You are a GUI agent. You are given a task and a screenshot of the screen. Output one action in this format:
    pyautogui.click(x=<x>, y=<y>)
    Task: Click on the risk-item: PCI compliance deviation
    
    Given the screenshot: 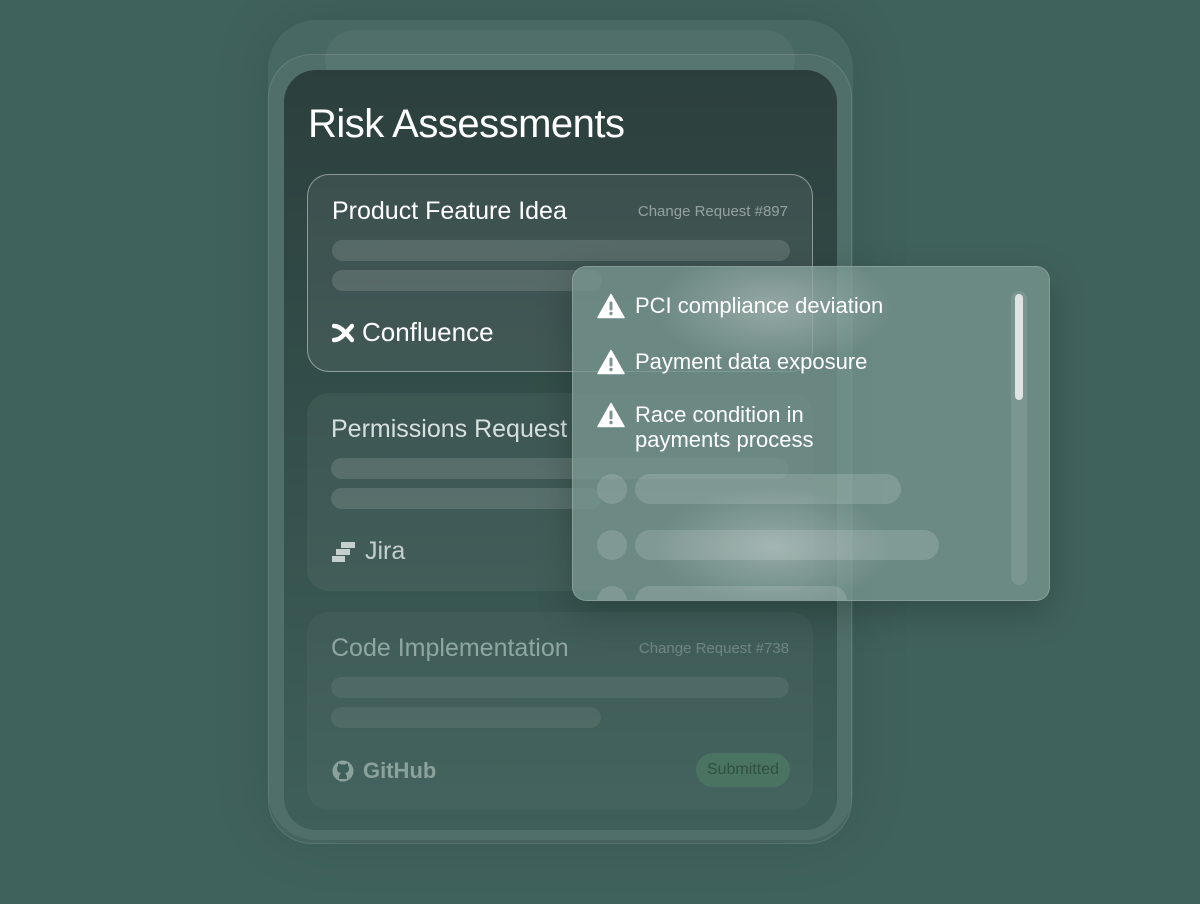 What is the action you would take?
    pyautogui.click(x=766, y=306)
    